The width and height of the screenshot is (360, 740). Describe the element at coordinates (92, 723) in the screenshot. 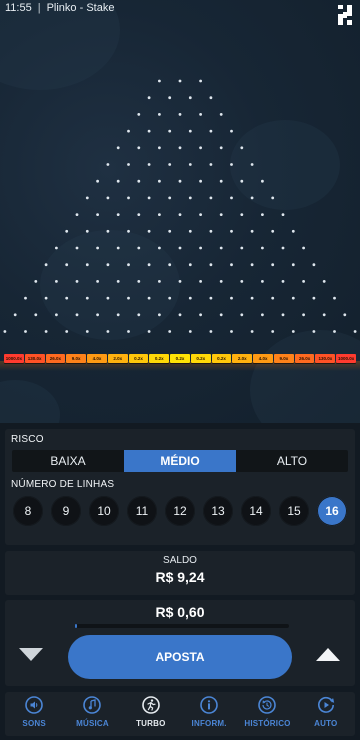

I see `nav-label-music: MÚSICA` at that location.